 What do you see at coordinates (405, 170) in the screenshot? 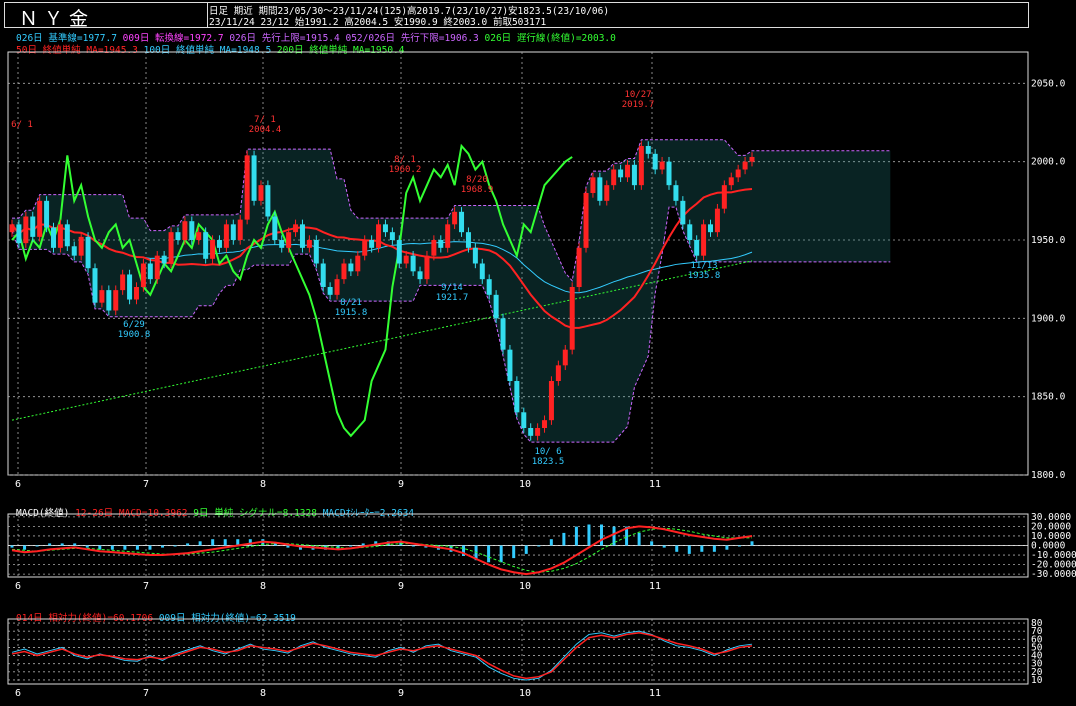
I see `annotation-value-2: 1960.2` at bounding box center [405, 170].